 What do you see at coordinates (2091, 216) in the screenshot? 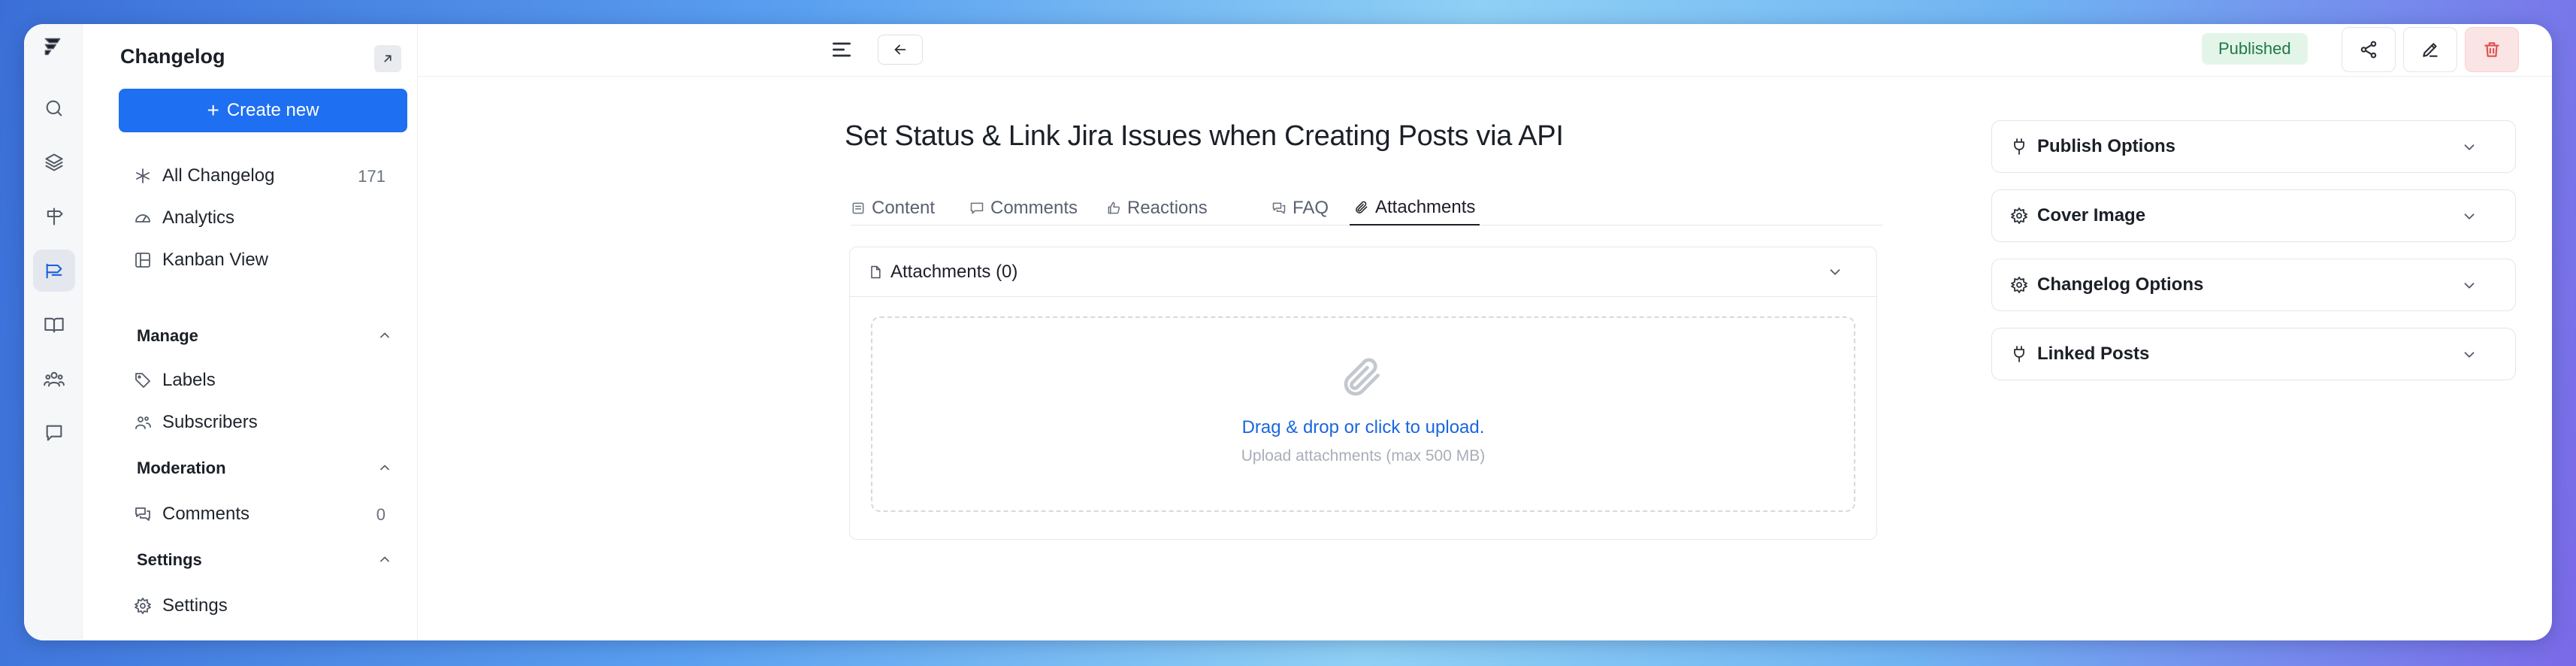
I see `accordion-label: Cover Image` at bounding box center [2091, 216].